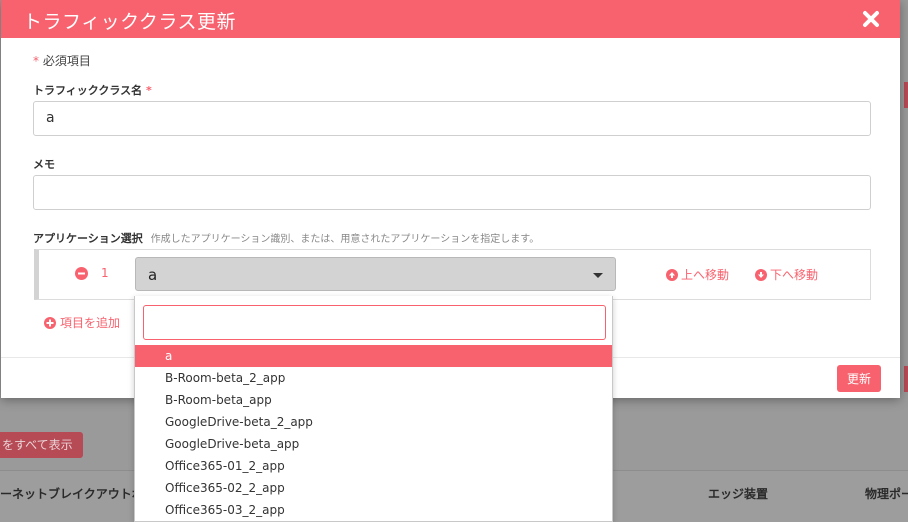  What do you see at coordinates (90, 323) in the screenshot?
I see `add-item-label: 項目を追加` at bounding box center [90, 323].